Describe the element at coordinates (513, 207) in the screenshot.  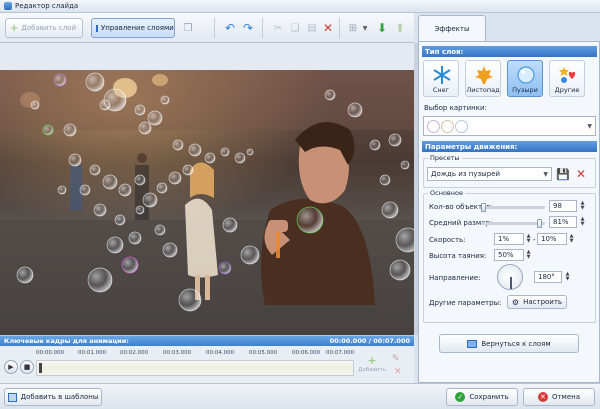
I see `count-slider` at that location.